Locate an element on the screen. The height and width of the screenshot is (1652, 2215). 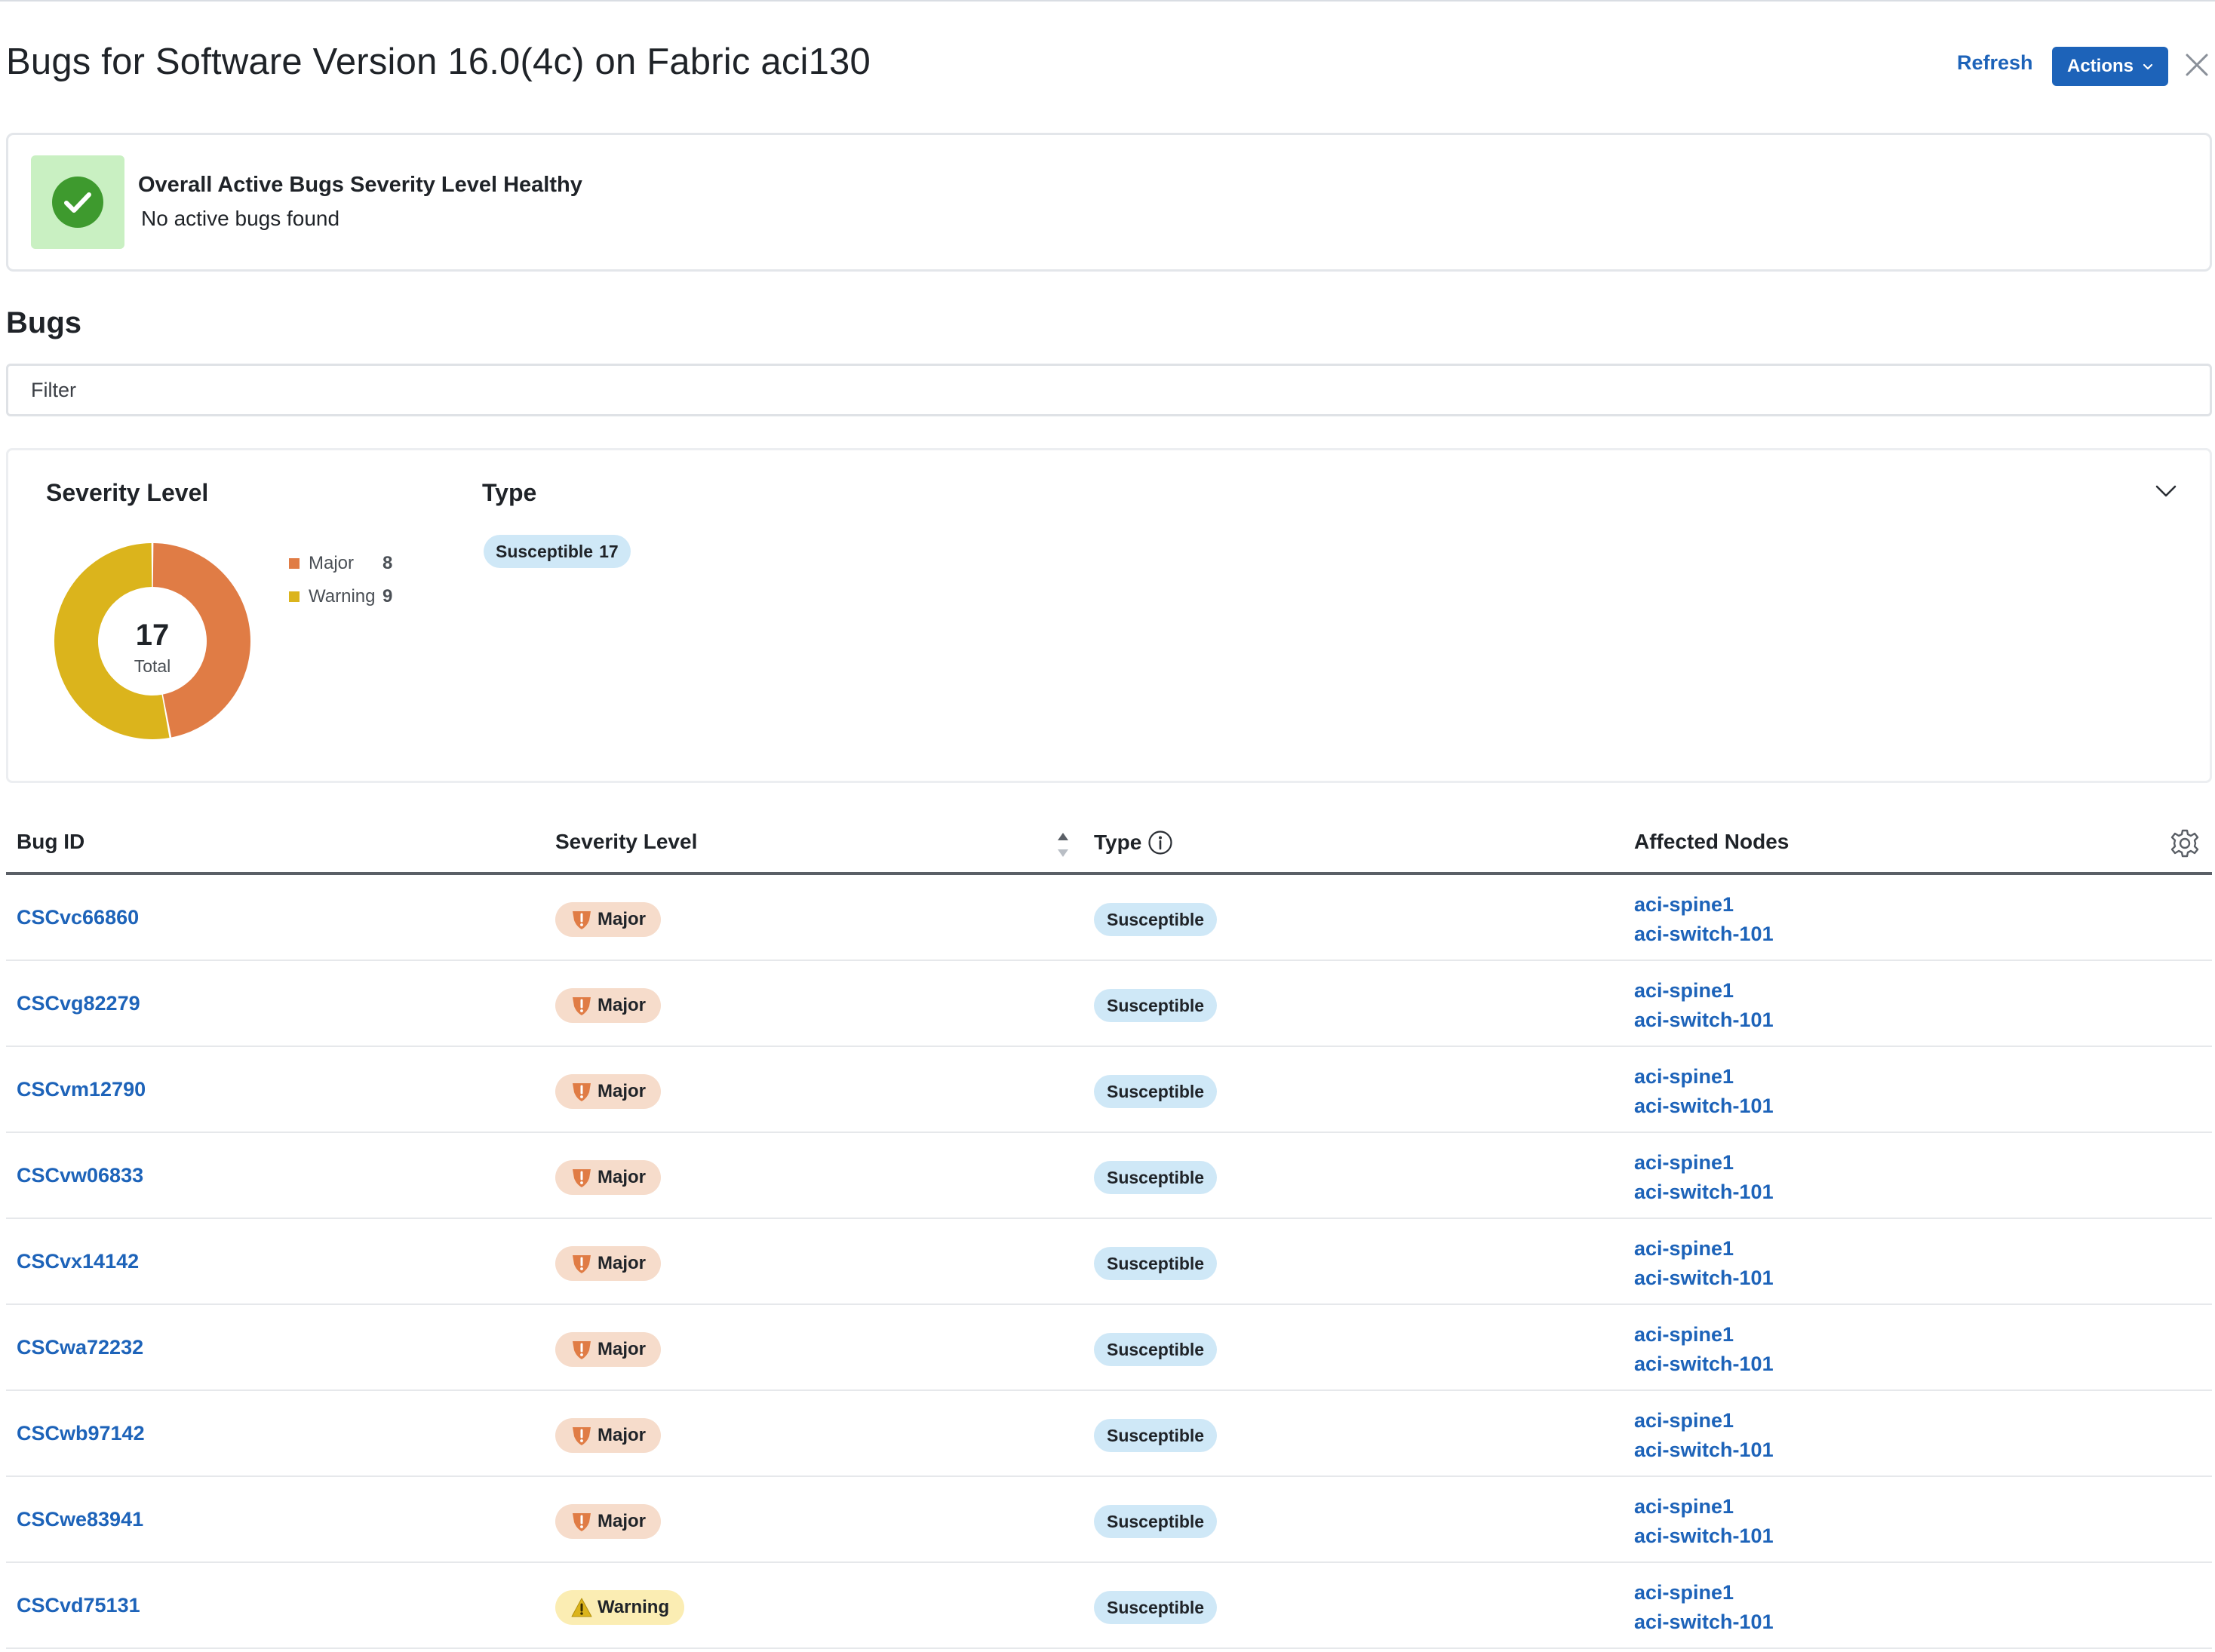
refresh-button: Refresh is located at coordinates (1995, 63).